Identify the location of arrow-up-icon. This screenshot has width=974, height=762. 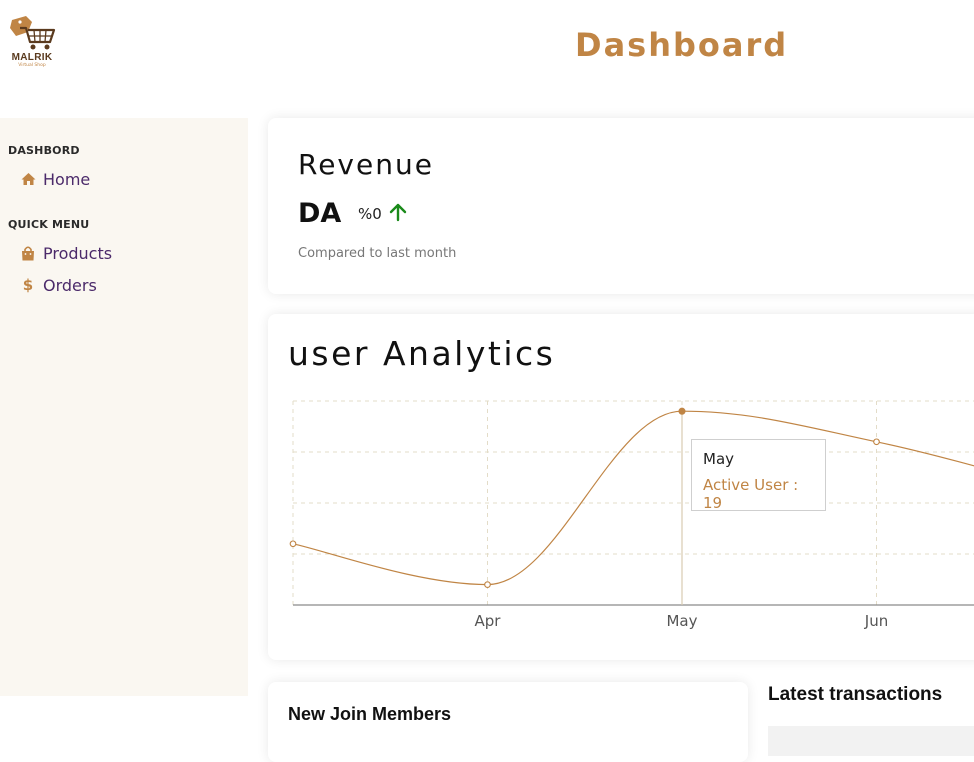
(398, 214).